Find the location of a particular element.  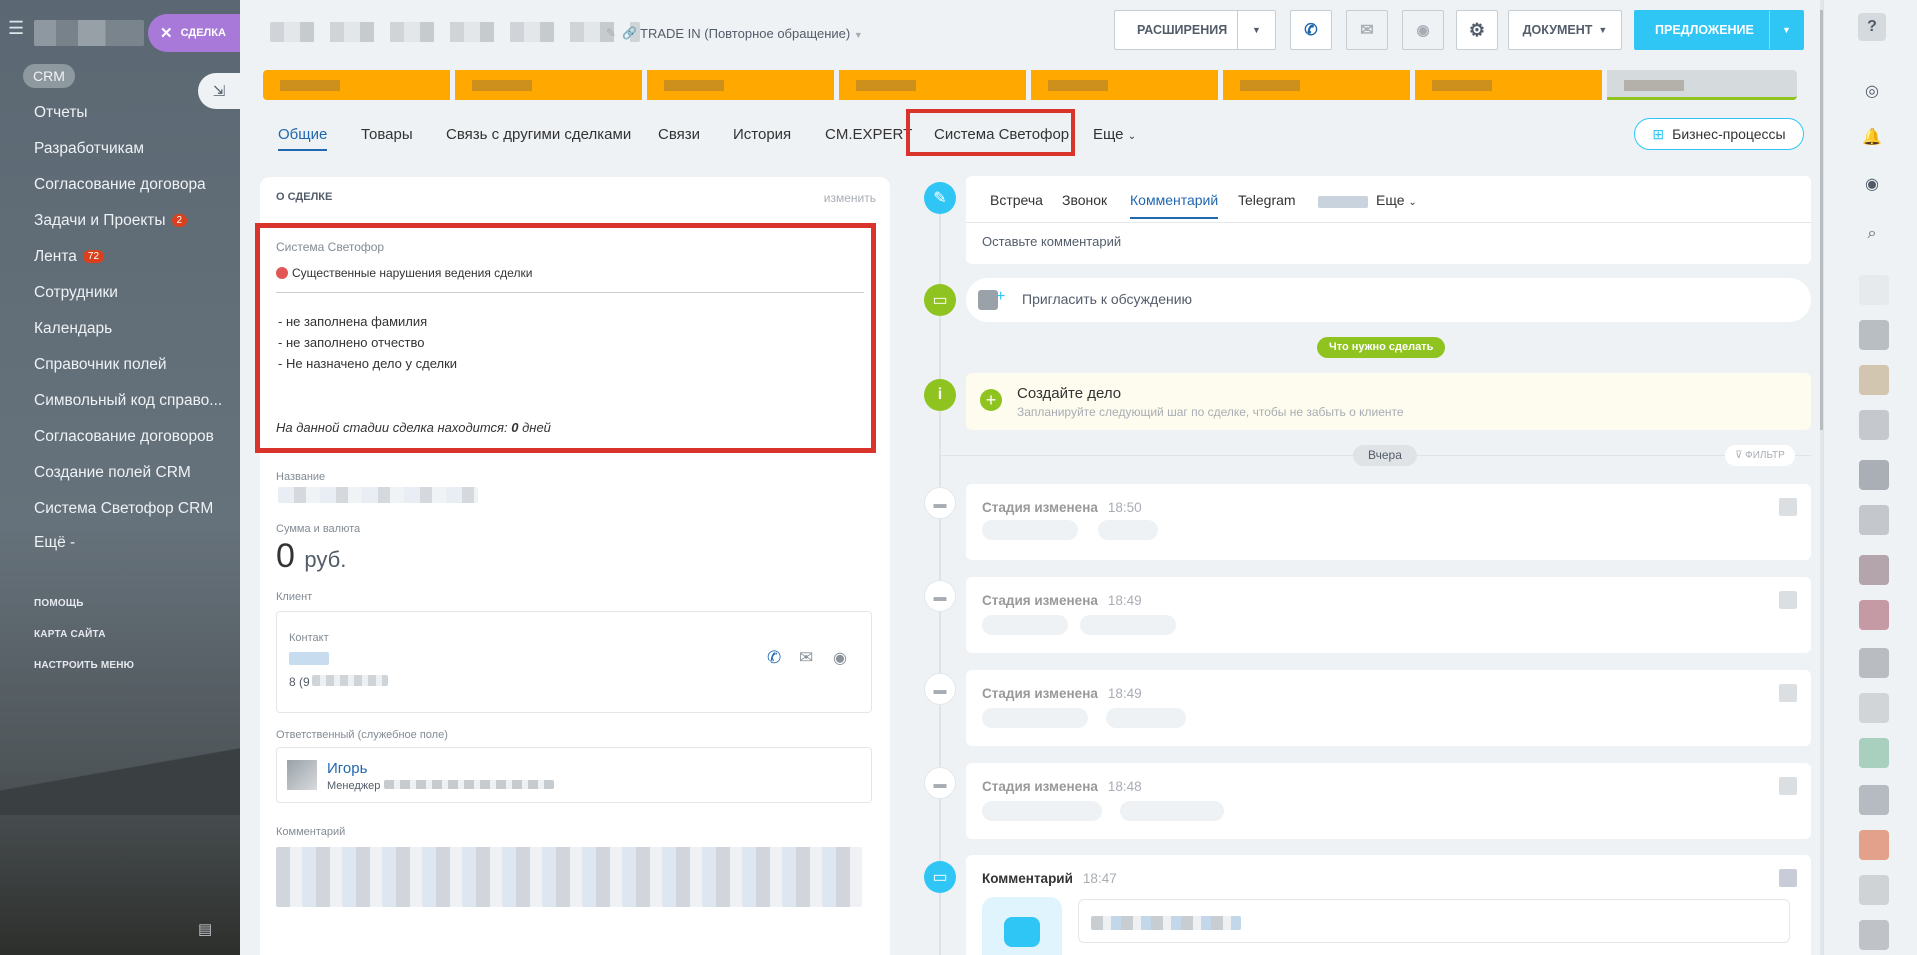

composer-tab-call: Звонок is located at coordinates (1084, 200).